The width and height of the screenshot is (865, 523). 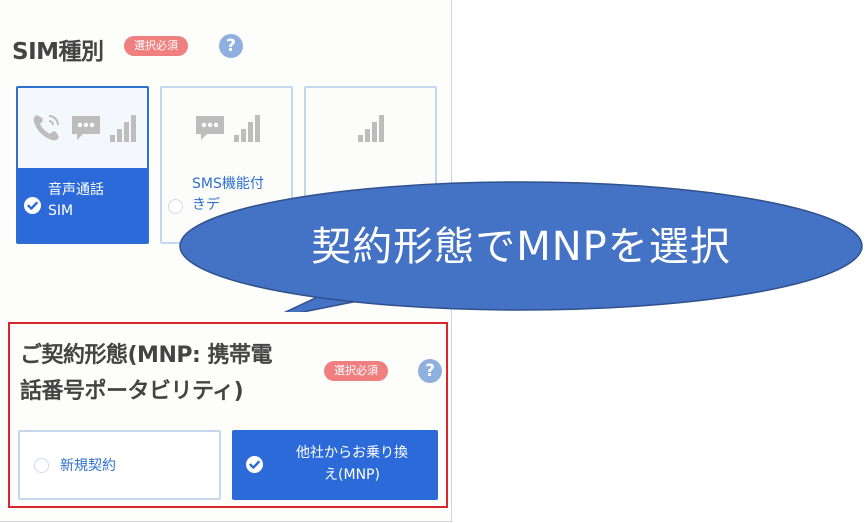 I want to click on option-new-contract-label: 新規契約, so click(x=88, y=466).